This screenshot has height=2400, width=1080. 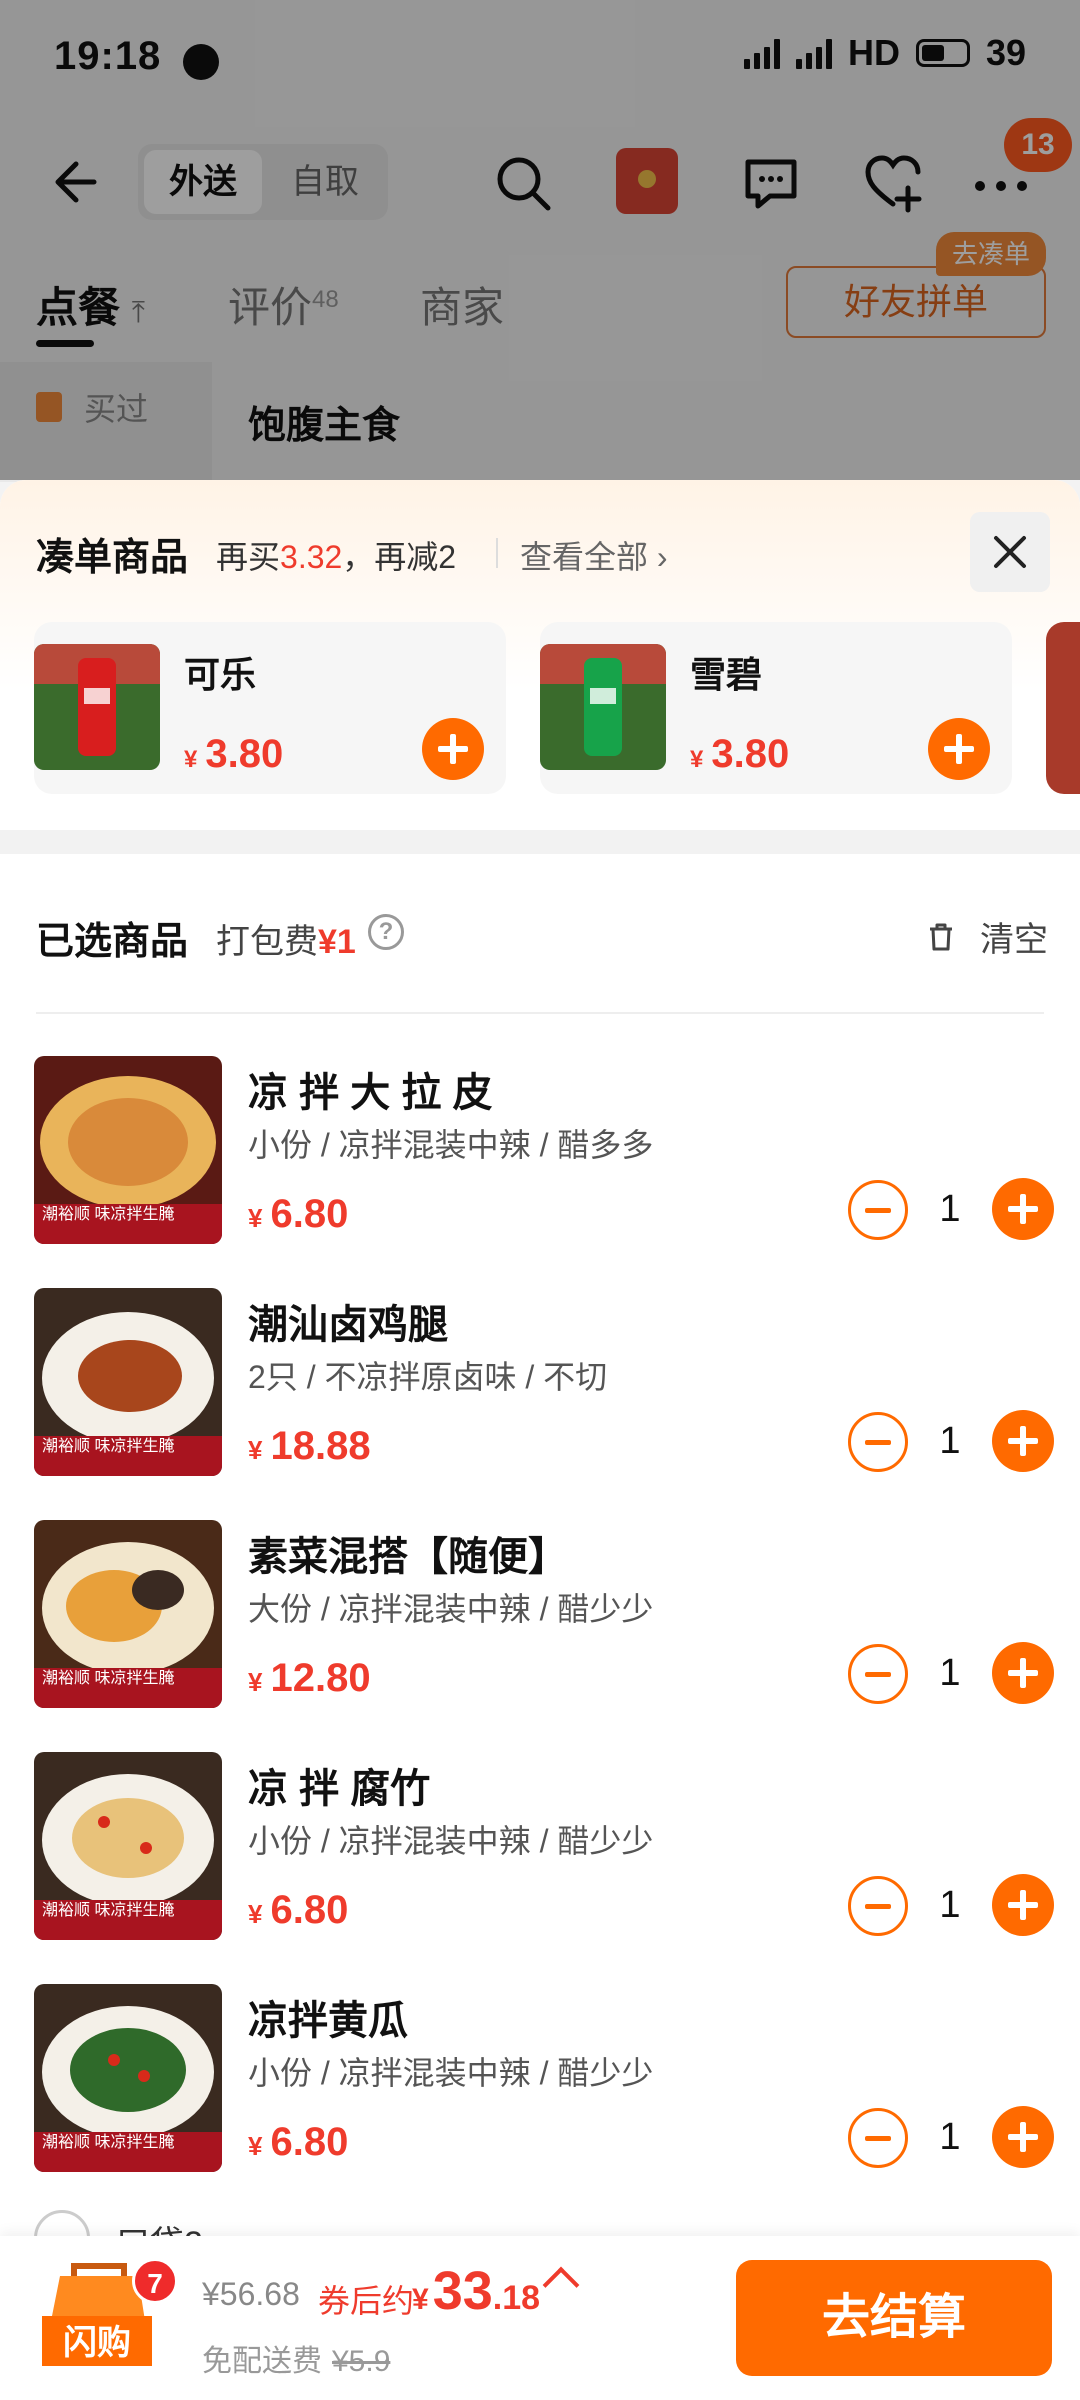 What do you see at coordinates (428, 1377) in the screenshot?
I see `item-spec: 2只 / 不凉拌原卤味 / 不切` at bounding box center [428, 1377].